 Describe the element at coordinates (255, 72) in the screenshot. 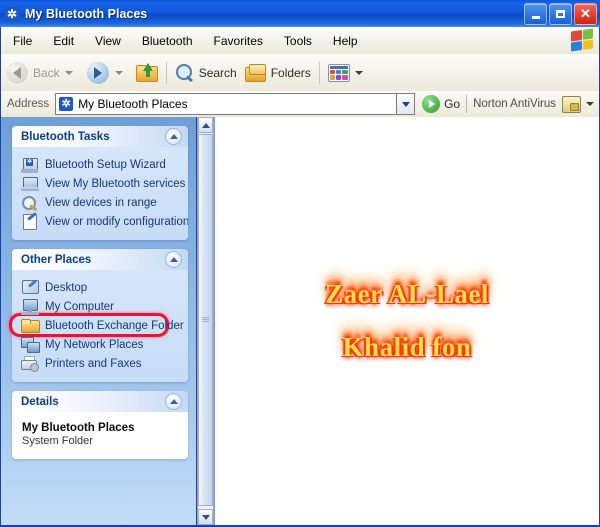

I see `folders-icon` at that location.